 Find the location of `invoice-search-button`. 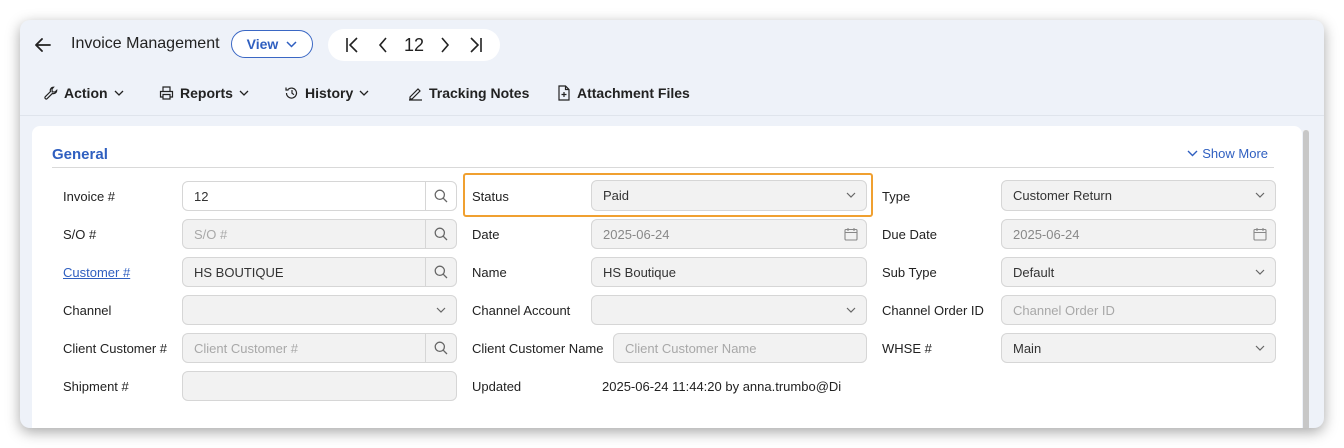

invoice-search-button is located at coordinates (440, 196).